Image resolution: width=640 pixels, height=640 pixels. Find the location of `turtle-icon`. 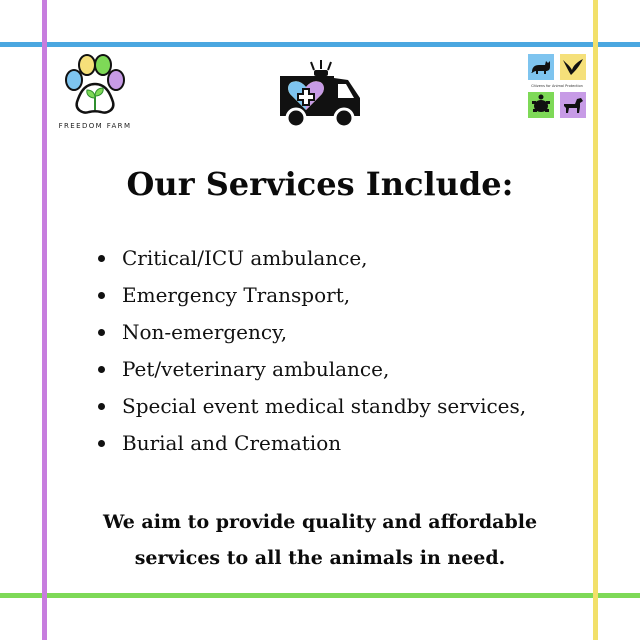

turtle-icon is located at coordinates (541, 103).